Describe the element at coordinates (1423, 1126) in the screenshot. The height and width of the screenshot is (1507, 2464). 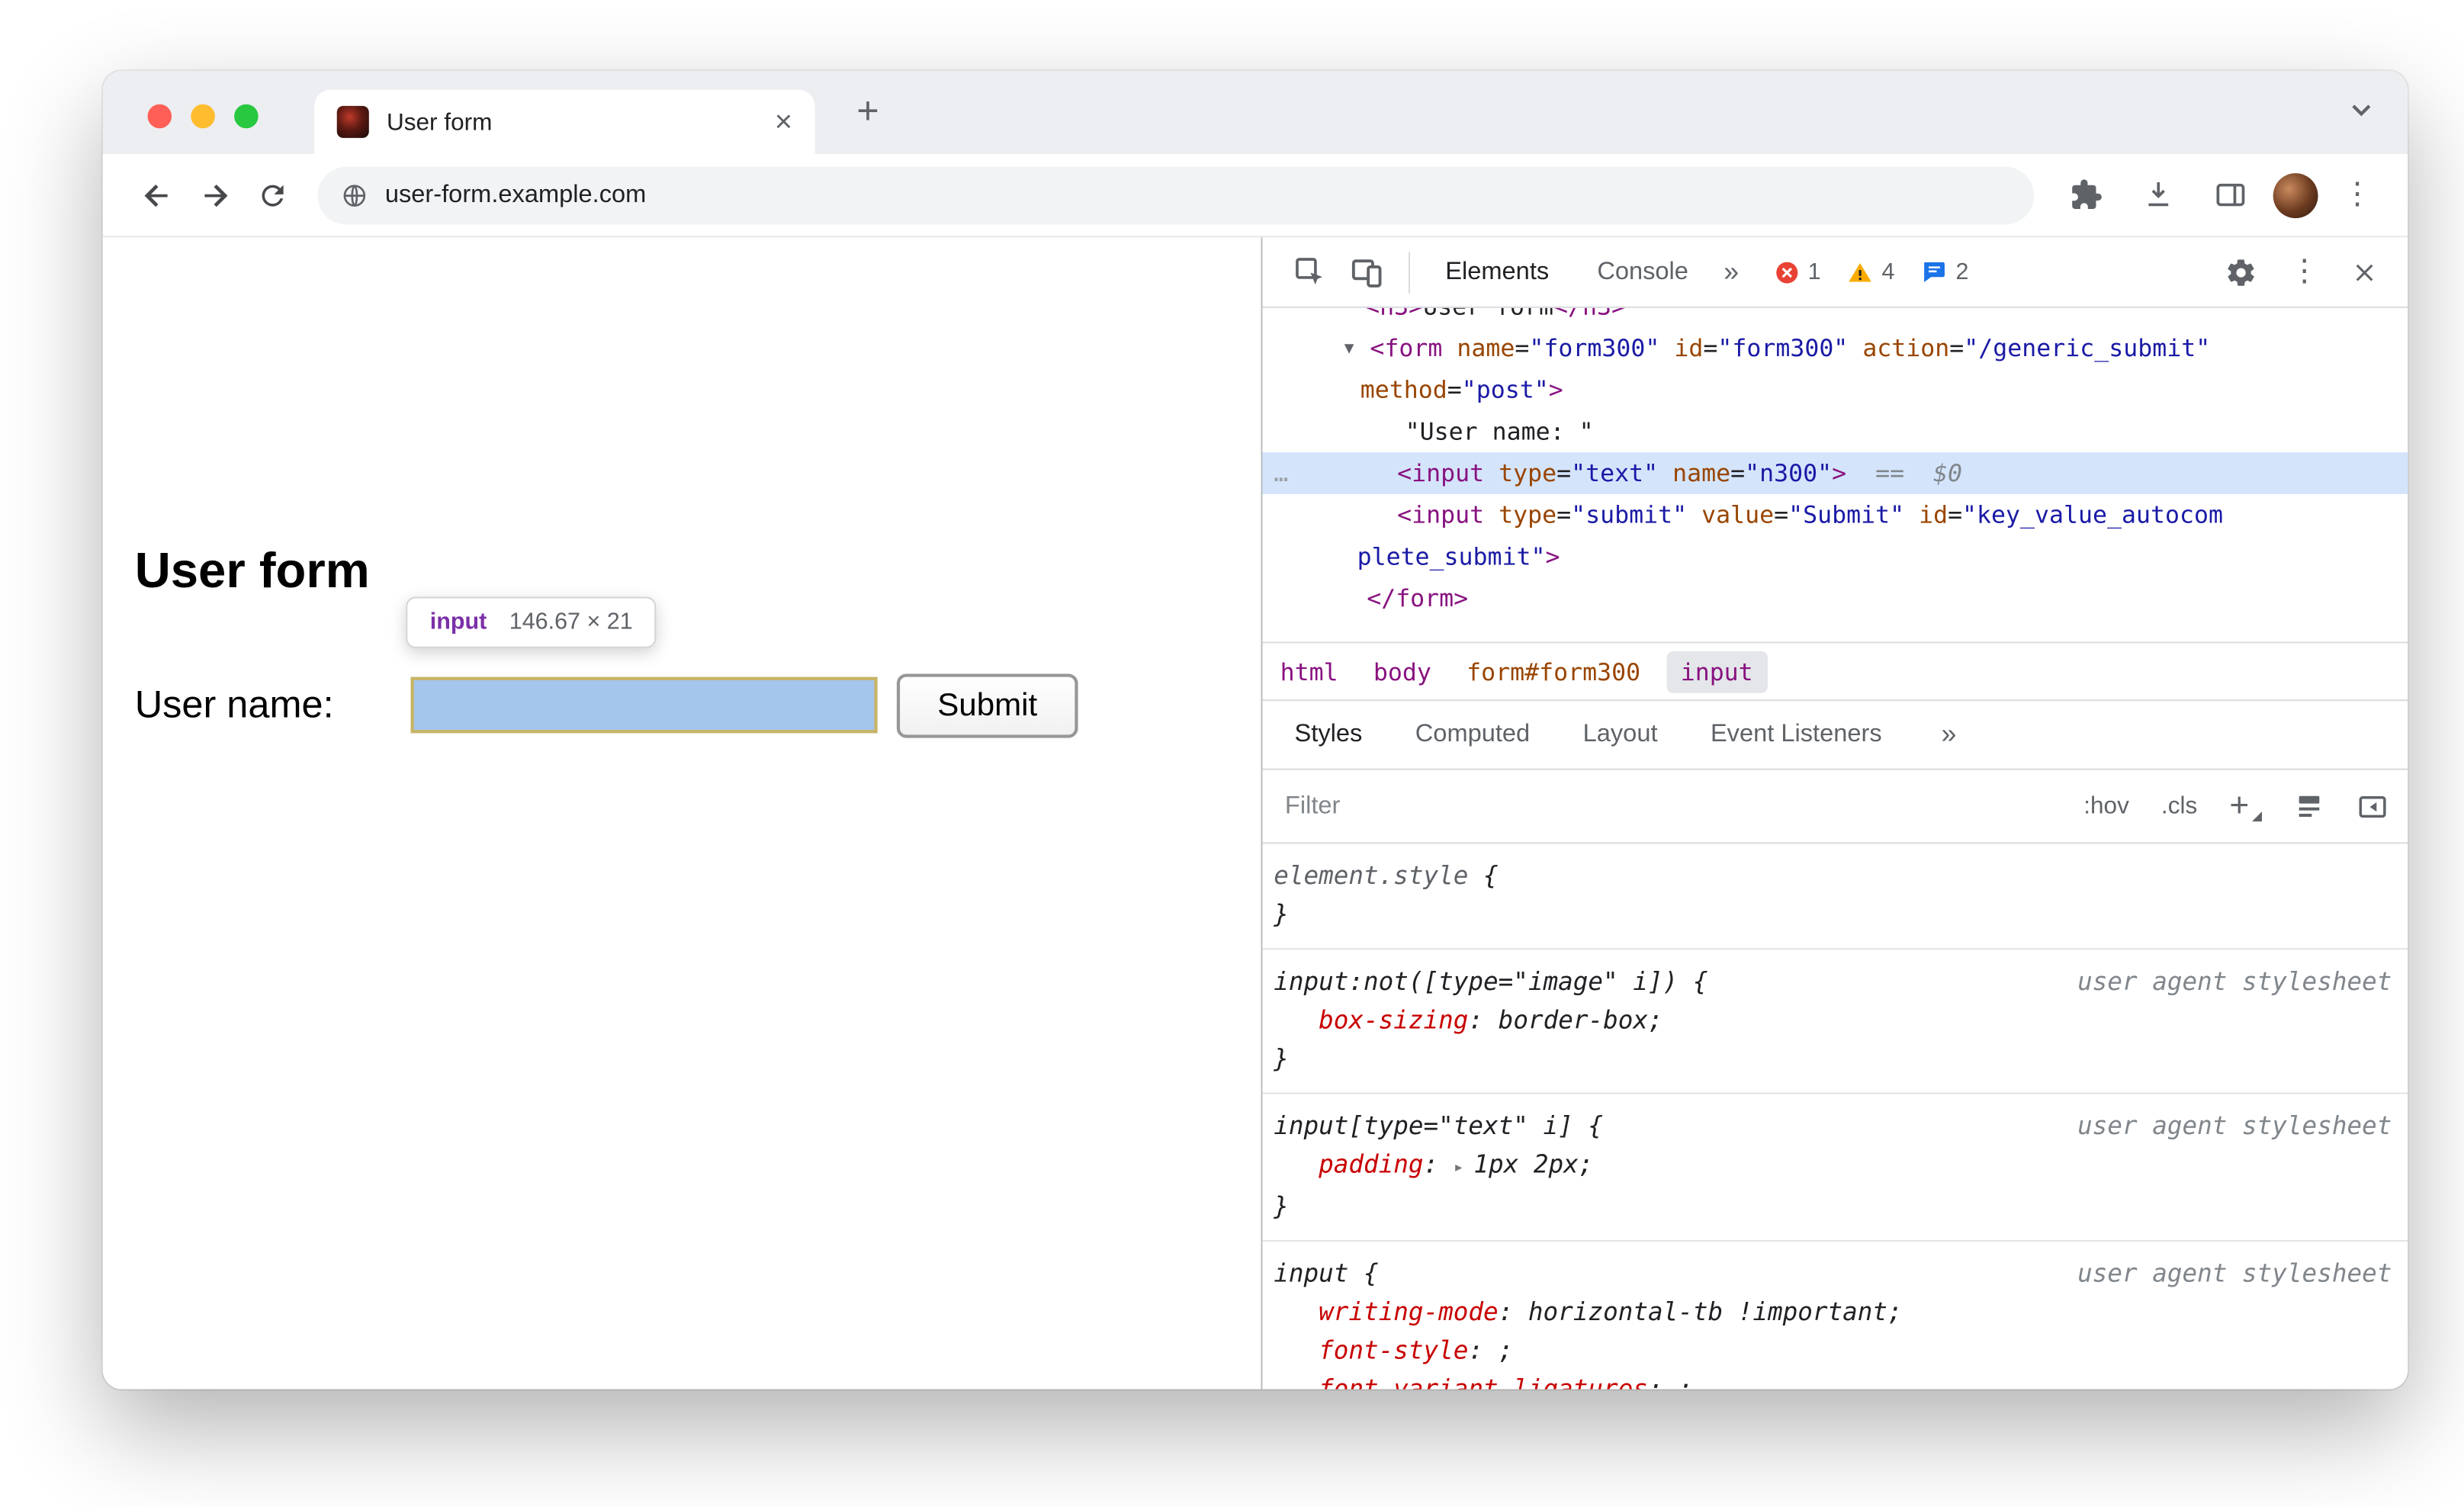
I see `rule-selector: input[type="text" i]` at that location.